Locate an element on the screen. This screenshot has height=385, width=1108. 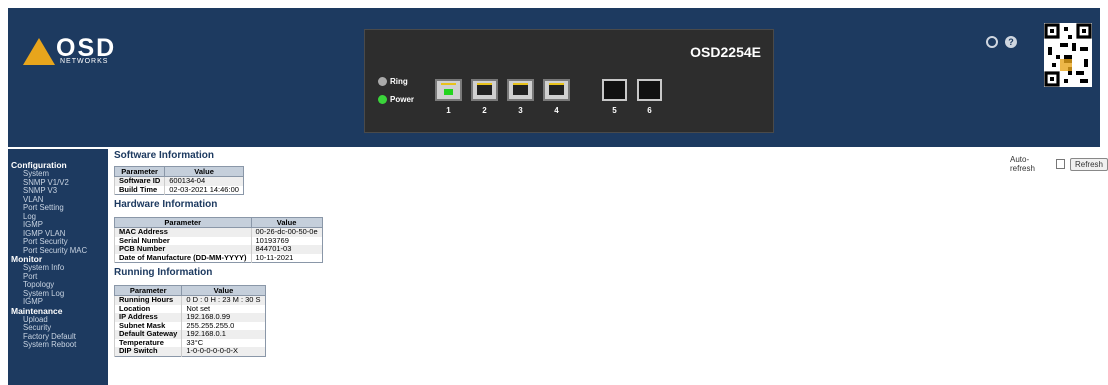
auto-refresh-checkbox is located at coordinates (1060, 164).